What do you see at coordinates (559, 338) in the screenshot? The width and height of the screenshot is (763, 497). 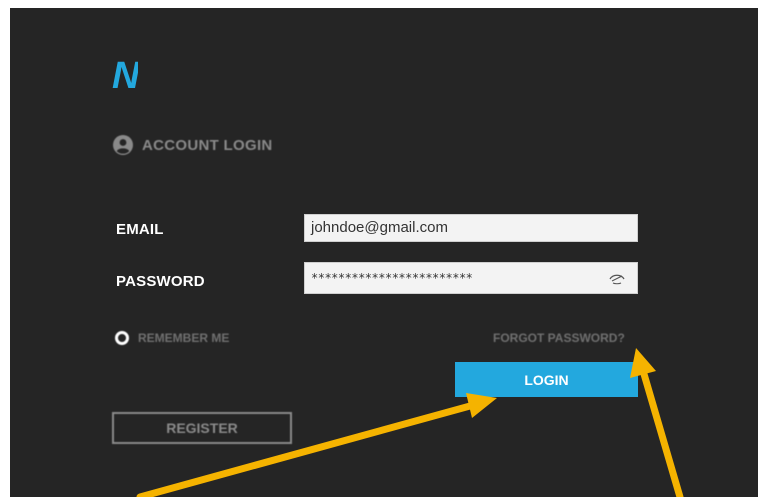 I see `forgot-password-link: FORGOT PASSWORD?` at bounding box center [559, 338].